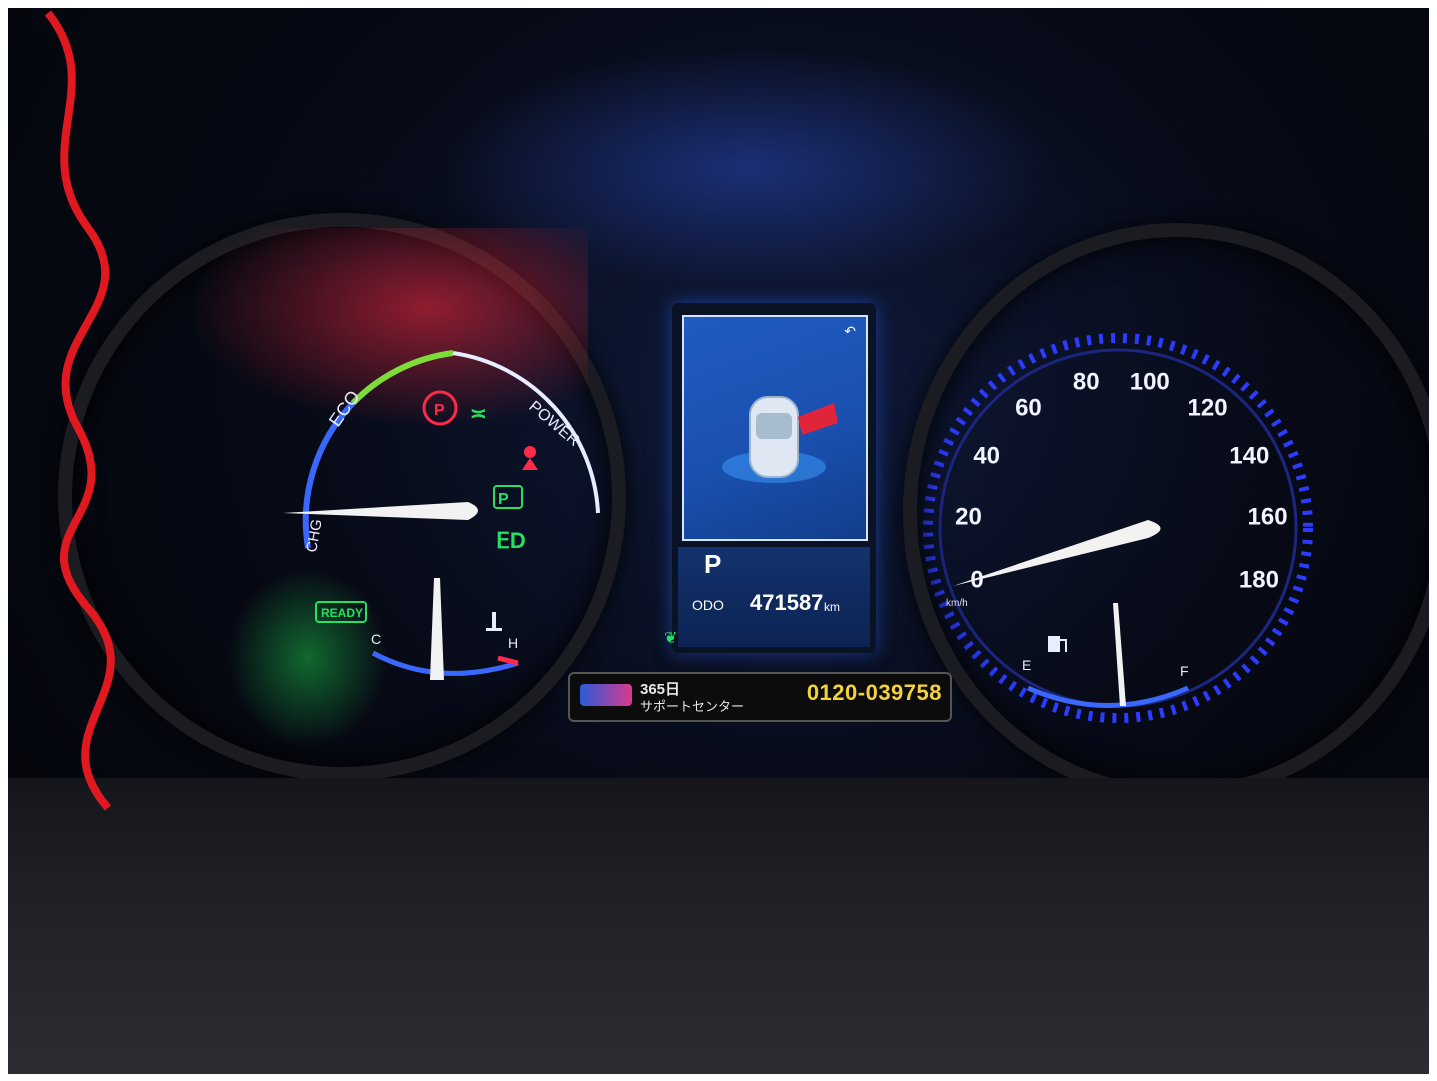 The height and width of the screenshot is (1081, 1437). Describe the element at coordinates (445, 663) in the screenshot. I see `temp-arc` at that location.